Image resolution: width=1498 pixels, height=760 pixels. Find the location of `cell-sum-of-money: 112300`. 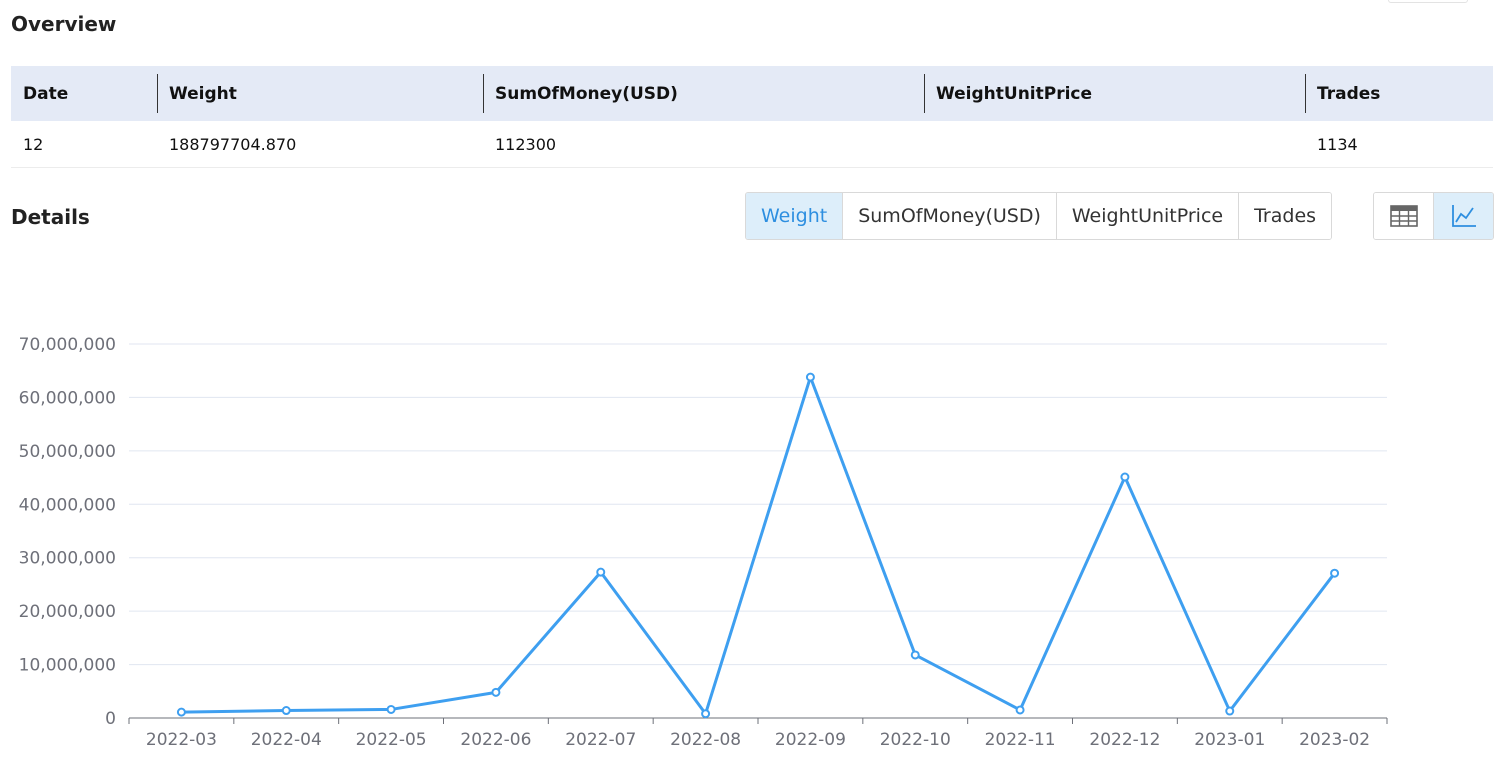

cell-sum-of-money: 112300 is located at coordinates (703, 144).